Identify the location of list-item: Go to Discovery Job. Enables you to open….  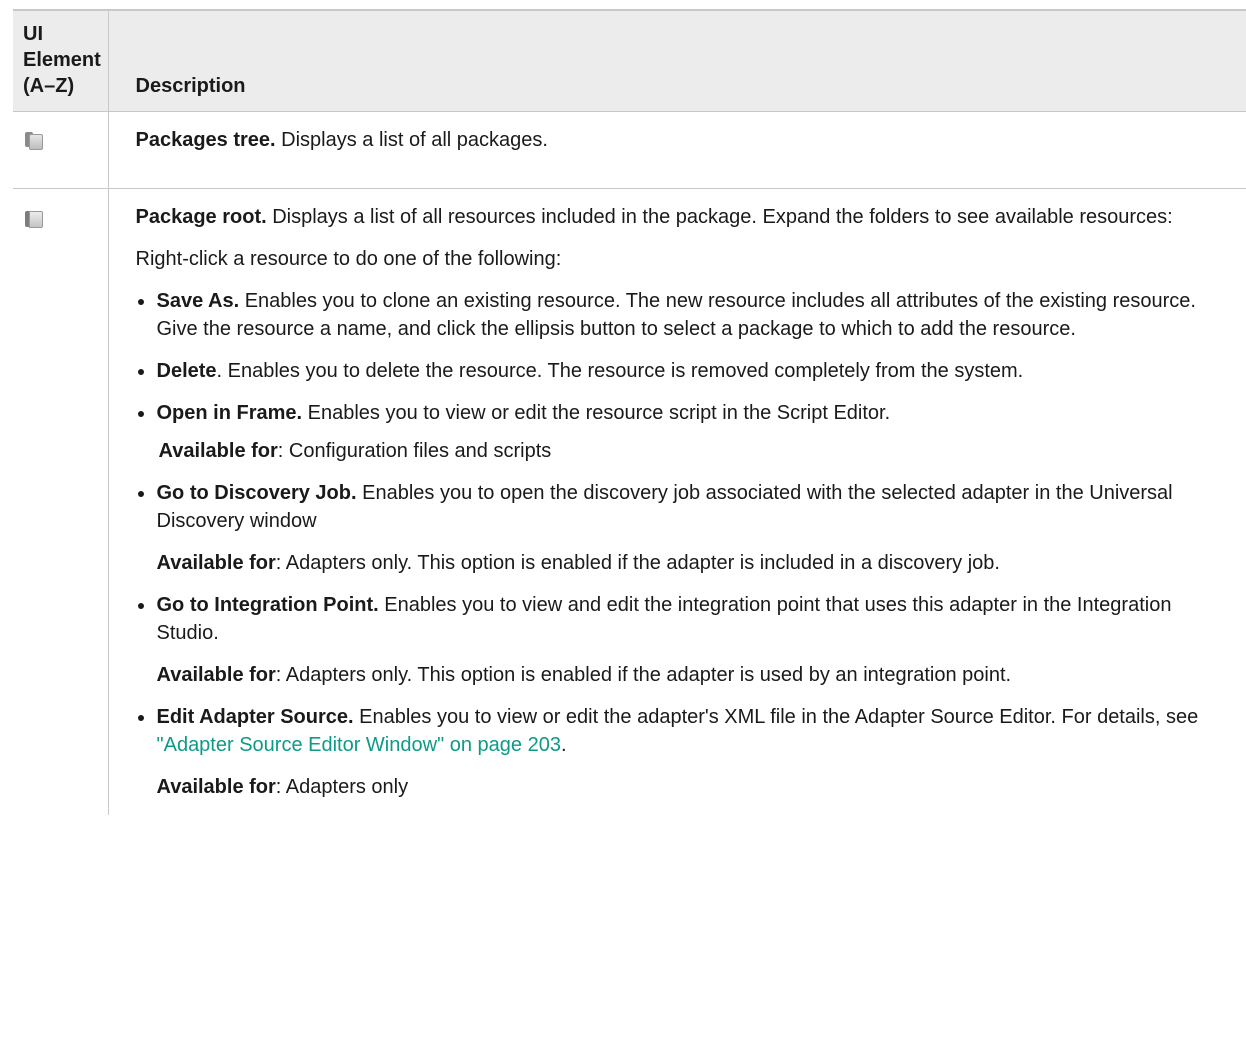
(676, 528).